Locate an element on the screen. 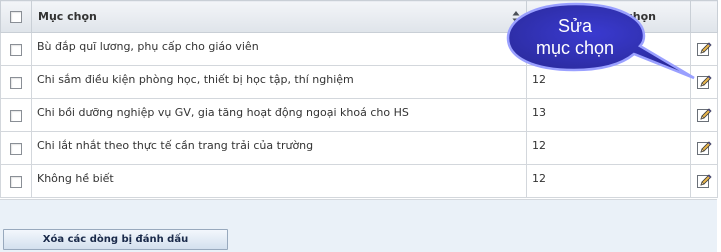 This screenshot has width=721, height=252. table-row: Không hề biết 12 is located at coordinates (359, 181).